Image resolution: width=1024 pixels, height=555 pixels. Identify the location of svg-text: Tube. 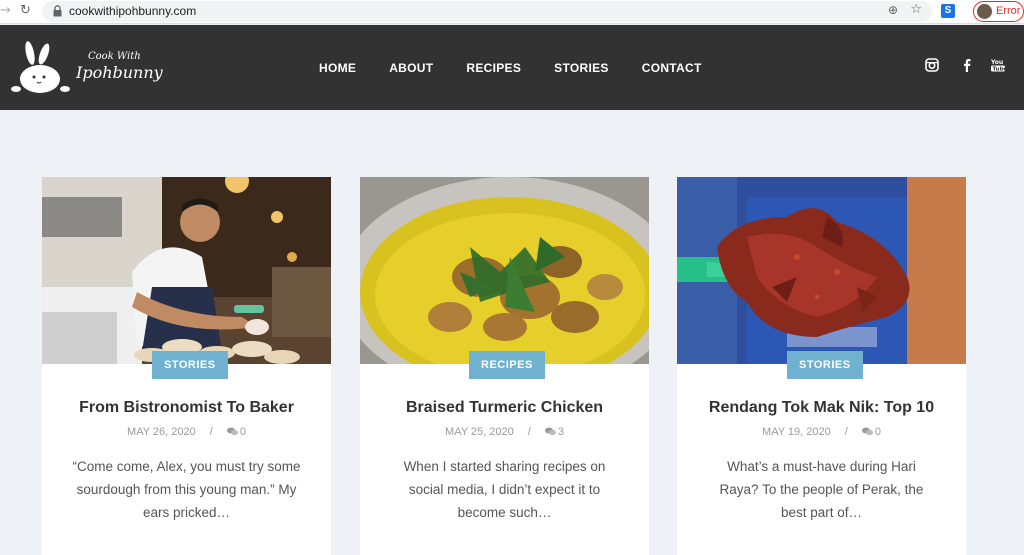
(999, 70).